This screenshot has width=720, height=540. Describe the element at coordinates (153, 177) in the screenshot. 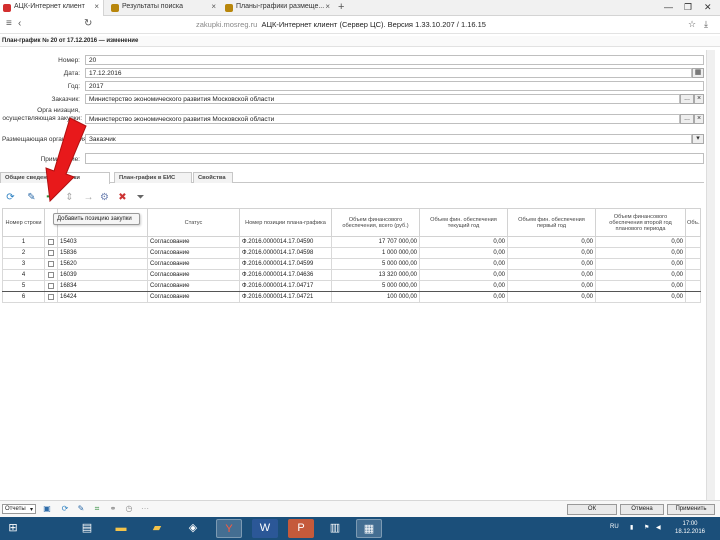

I see `tab-plan-eis: План-график в ЕИС` at that location.